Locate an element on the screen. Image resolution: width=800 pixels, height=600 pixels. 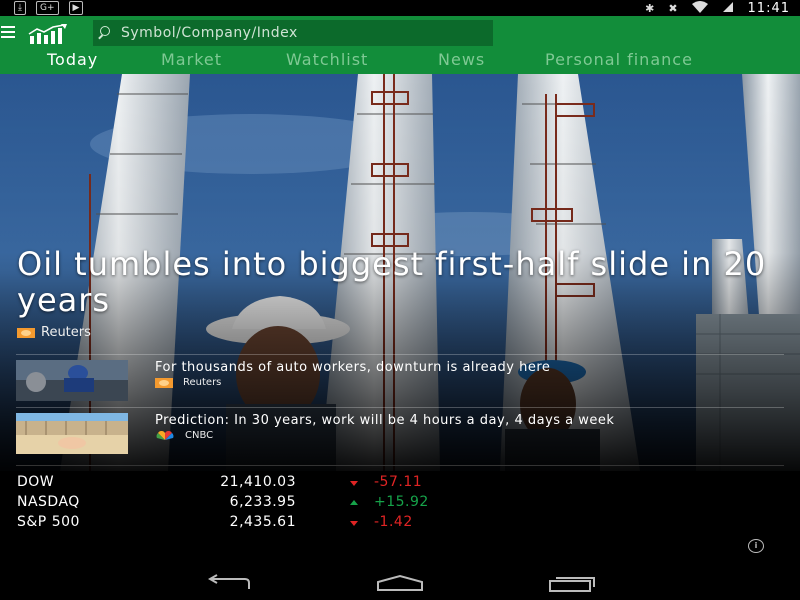
status-bar: ⤓ G+ ▶ ✱ ✖ 11:41 is located at coordinates (400, 8).